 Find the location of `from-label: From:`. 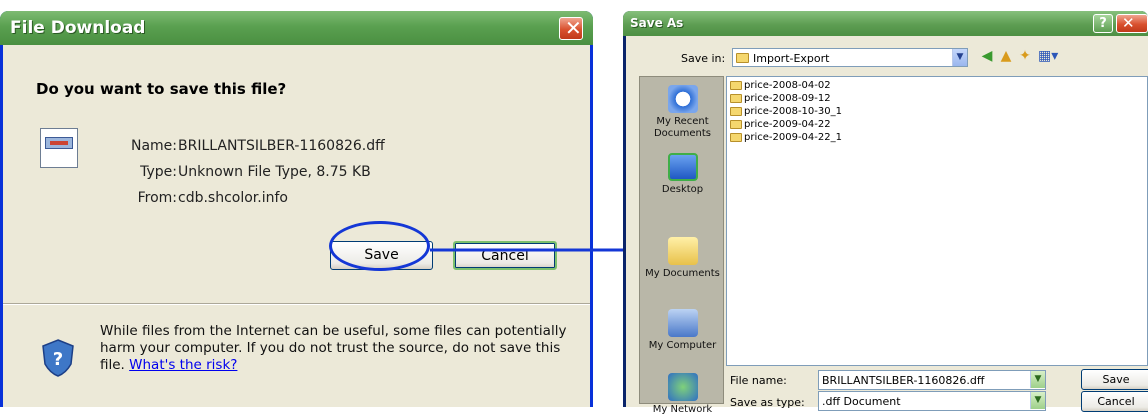

from-label: From: is located at coordinates (157, 198).